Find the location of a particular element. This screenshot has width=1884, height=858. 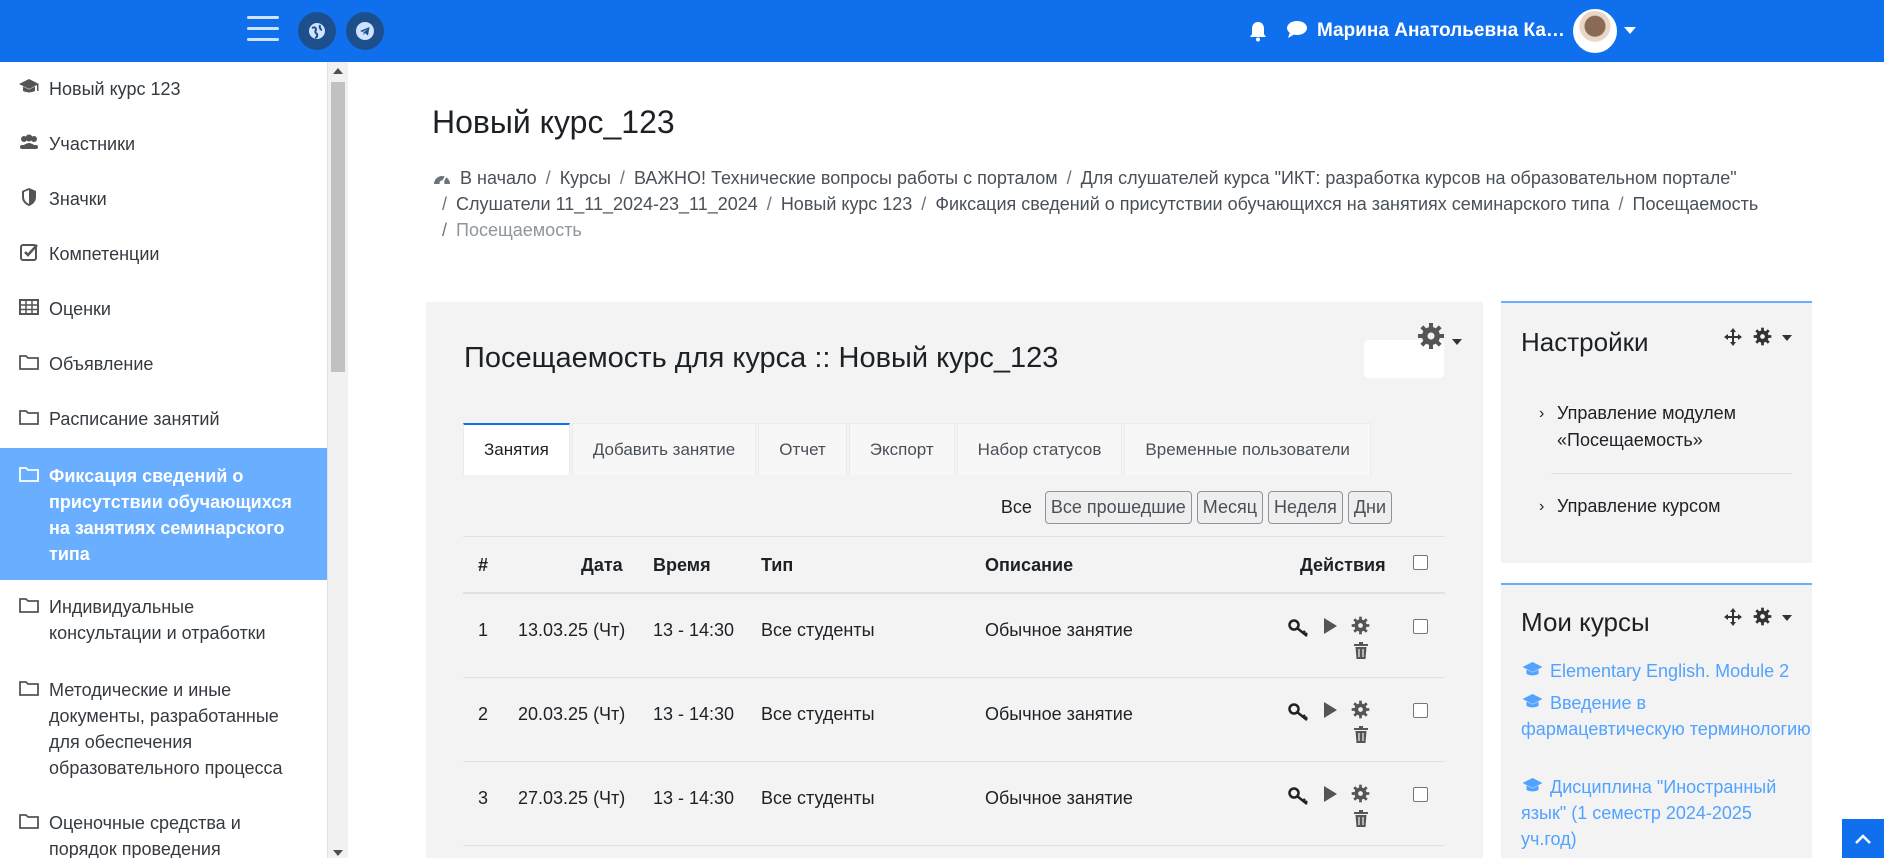

breadcrumb-home: В начало is located at coordinates (498, 178).